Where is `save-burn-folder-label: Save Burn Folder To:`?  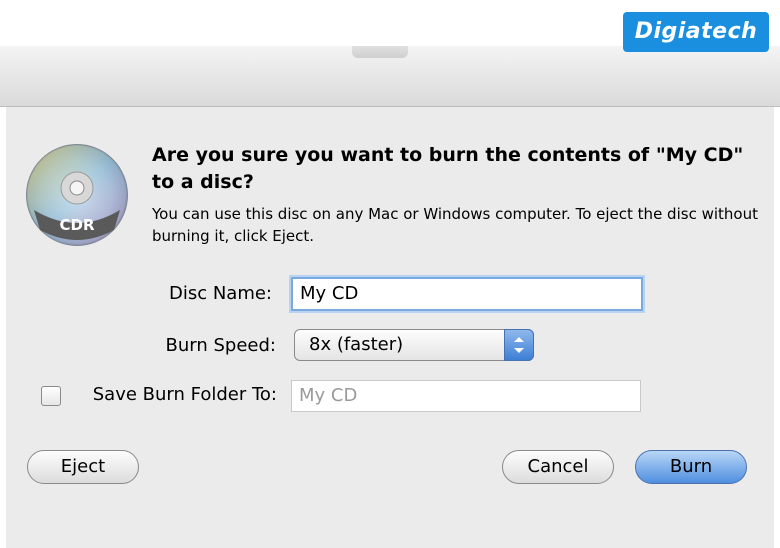 save-burn-folder-label: Save Burn Folder To: is located at coordinates (184, 394).